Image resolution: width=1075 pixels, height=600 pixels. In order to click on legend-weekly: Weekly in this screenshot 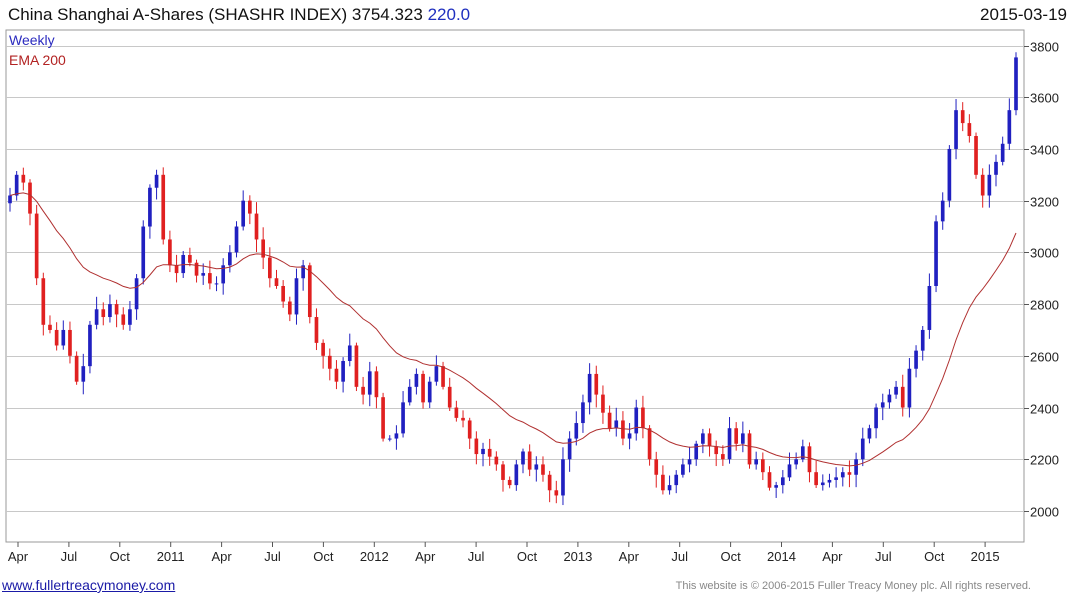, I will do `click(32, 40)`.